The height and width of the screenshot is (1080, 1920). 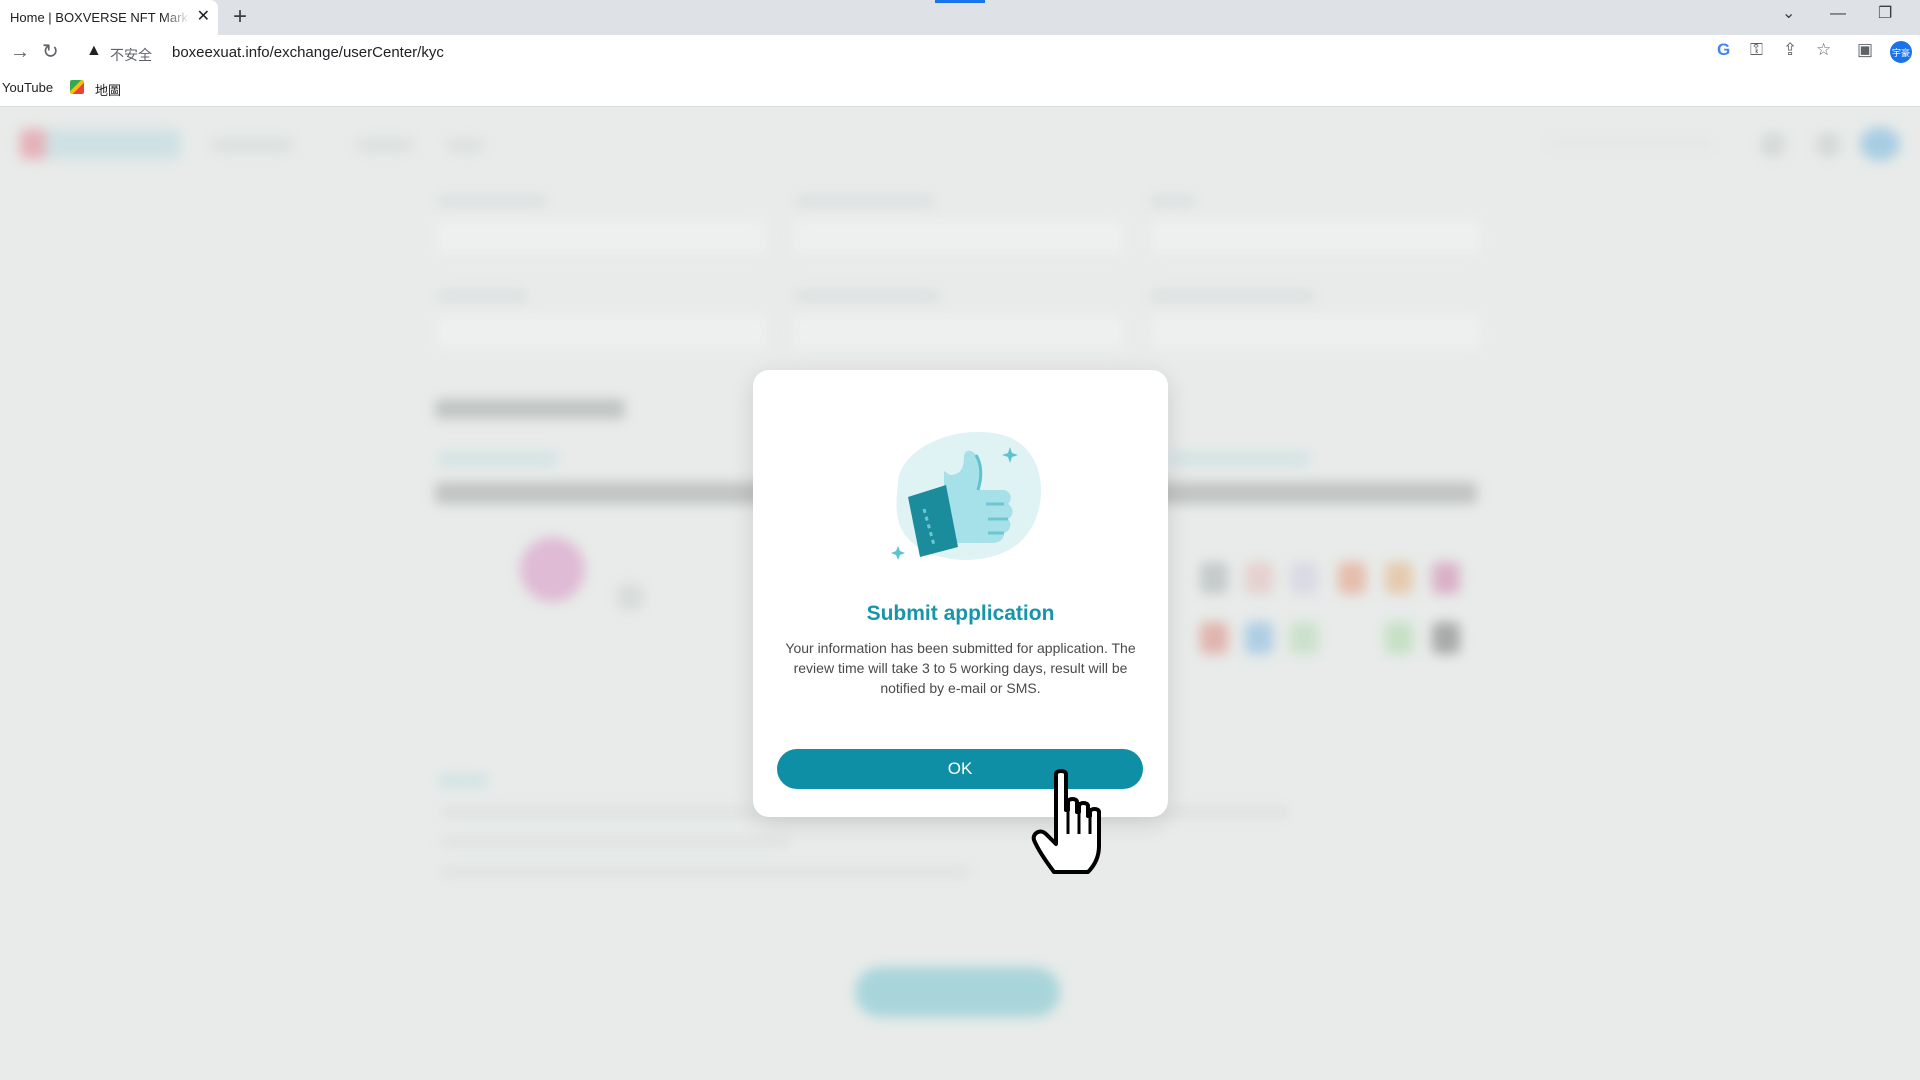 I want to click on google-translate-icon: G, so click(x=1723, y=50).